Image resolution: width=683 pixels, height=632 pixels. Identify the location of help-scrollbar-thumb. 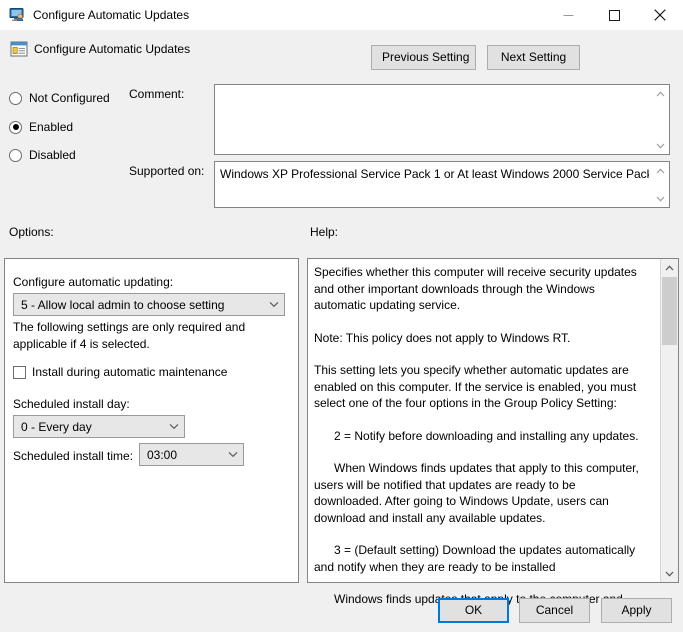
(669, 311).